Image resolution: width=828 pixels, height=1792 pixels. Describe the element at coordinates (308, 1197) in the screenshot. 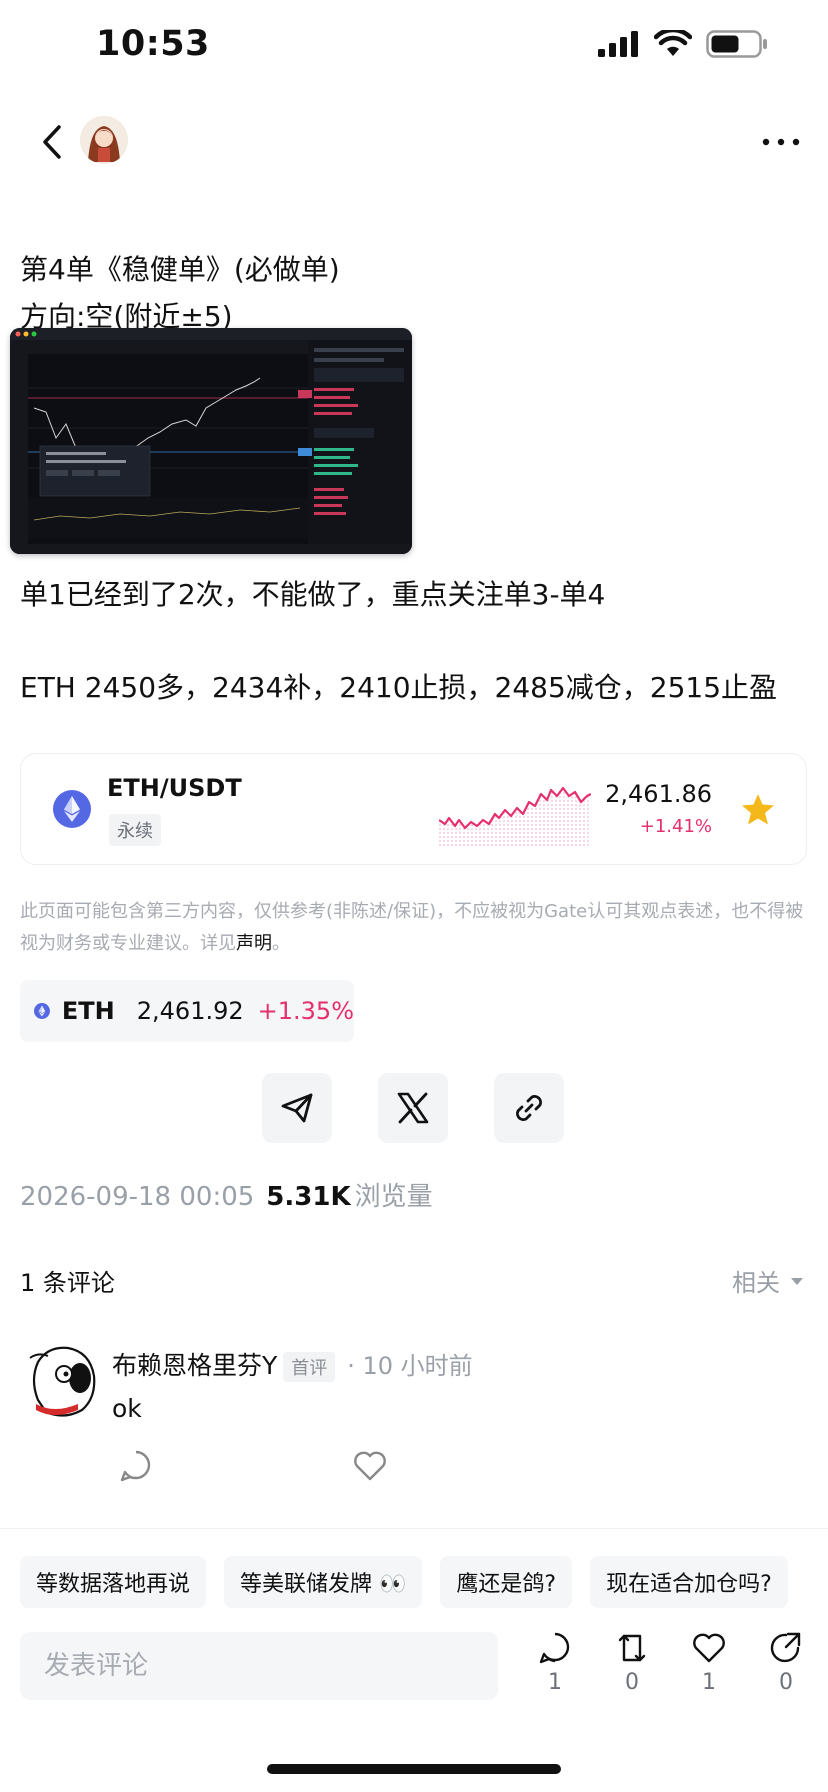

I see `view-count: 5.31K` at that location.